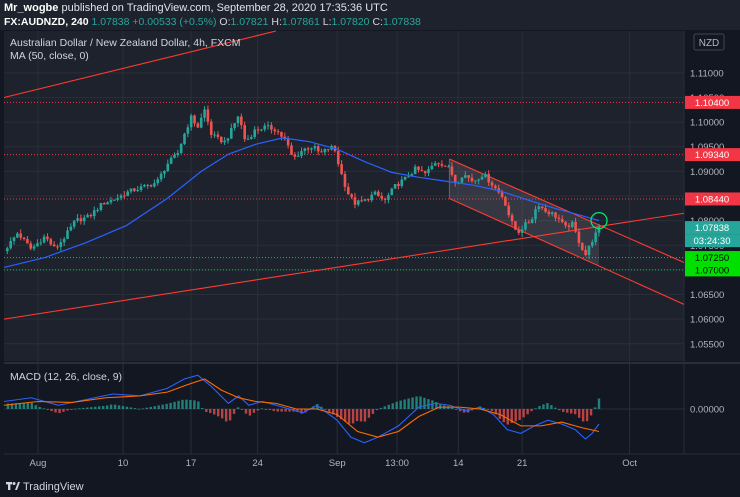  I want to click on countdown-tag-text: 03:24:30, so click(712, 241).